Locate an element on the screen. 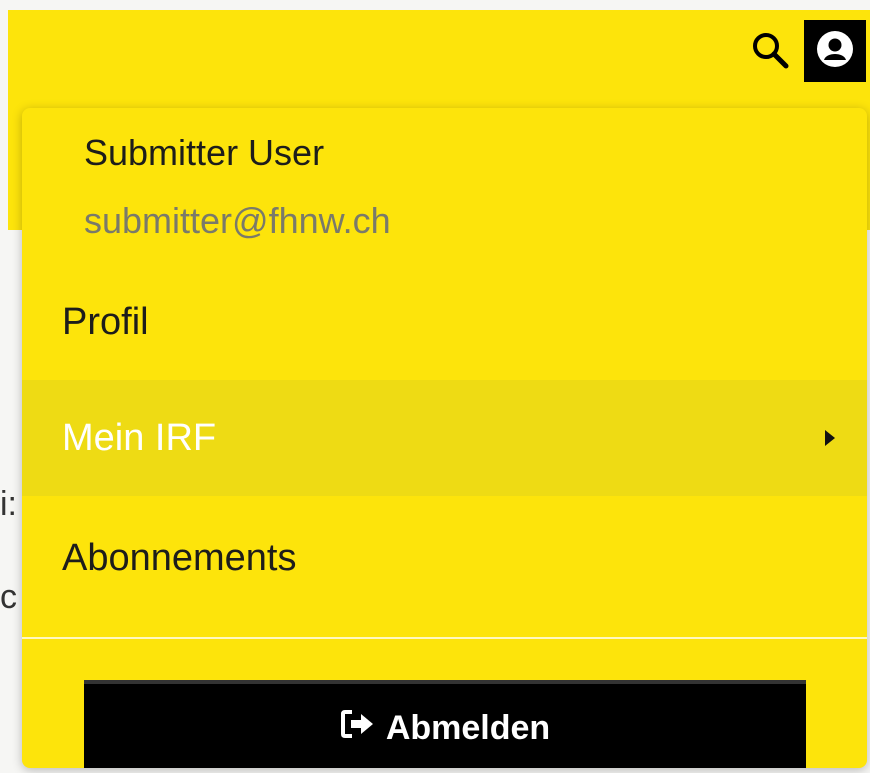 This screenshot has height=773, width=870. menu-item-abonnements: Abonnements is located at coordinates (444, 558).